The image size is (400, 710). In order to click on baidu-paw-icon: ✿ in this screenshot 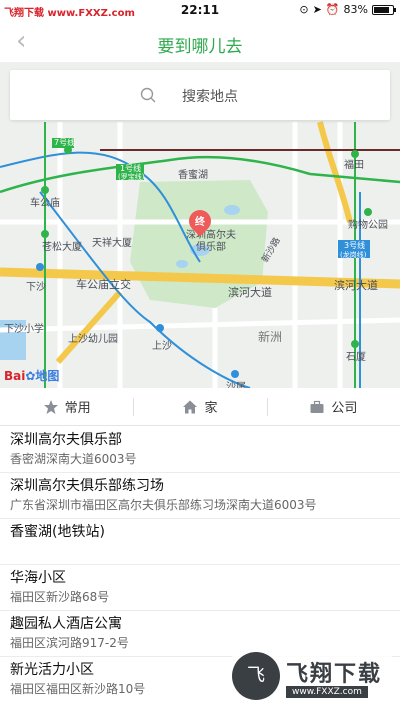, I will do `click(30, 376)`.